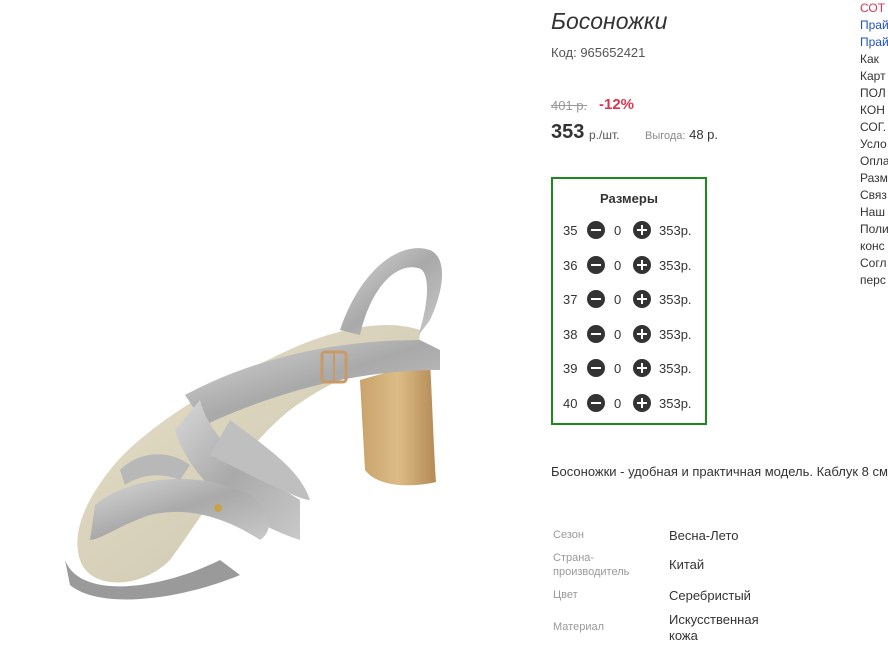 The height and width of the screenshot is (664, 888). I want to click on attribute-label: Сезон, so click(568, 535).